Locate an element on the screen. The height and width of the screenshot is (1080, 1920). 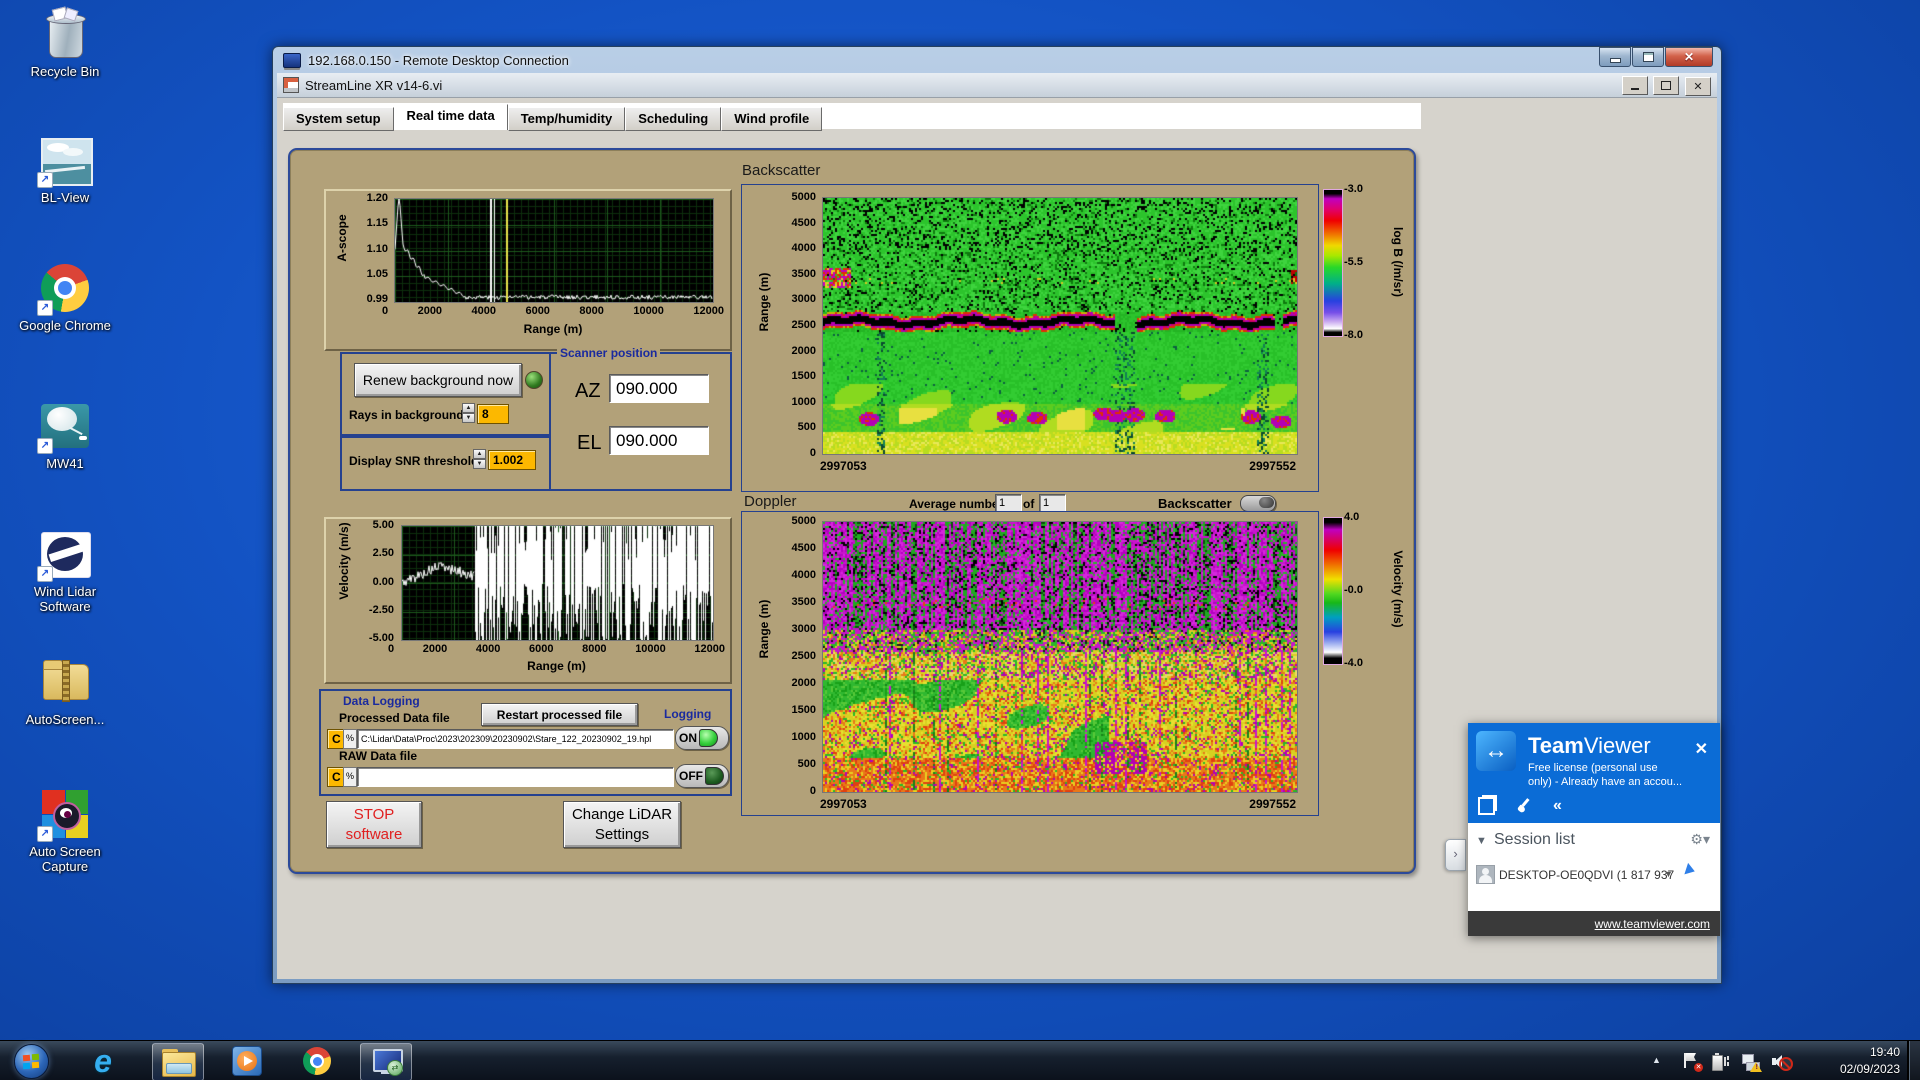
rdp-maximize-button is located at coordinates (1648, 57).